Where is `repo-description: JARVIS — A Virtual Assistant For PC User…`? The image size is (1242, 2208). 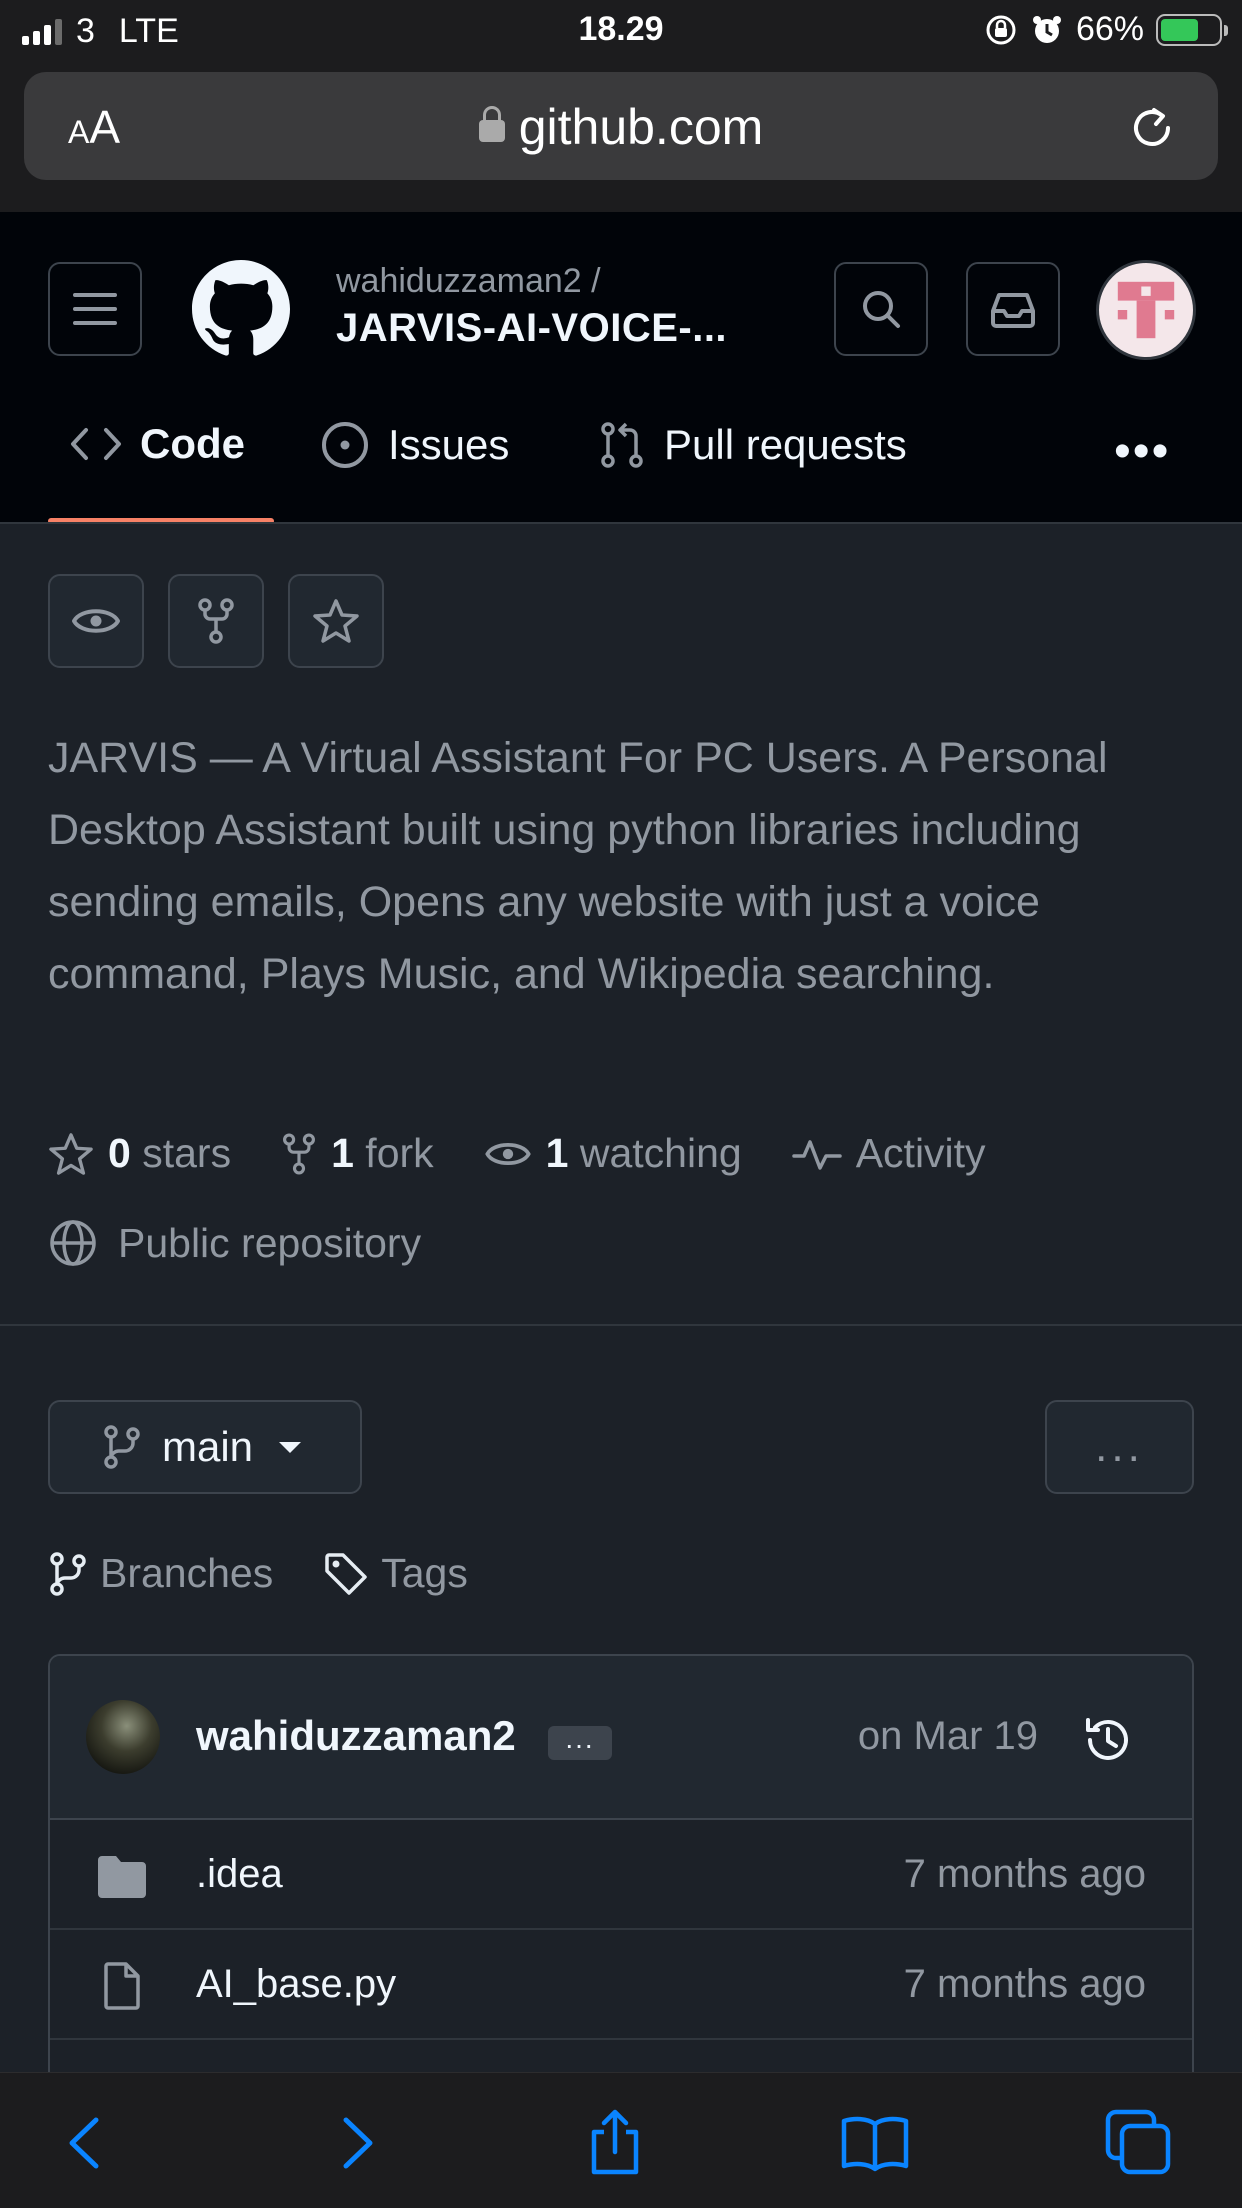
repo-description: JARVIS — A Virtual Assistant For PC User… is located at coordinates (578, 866).